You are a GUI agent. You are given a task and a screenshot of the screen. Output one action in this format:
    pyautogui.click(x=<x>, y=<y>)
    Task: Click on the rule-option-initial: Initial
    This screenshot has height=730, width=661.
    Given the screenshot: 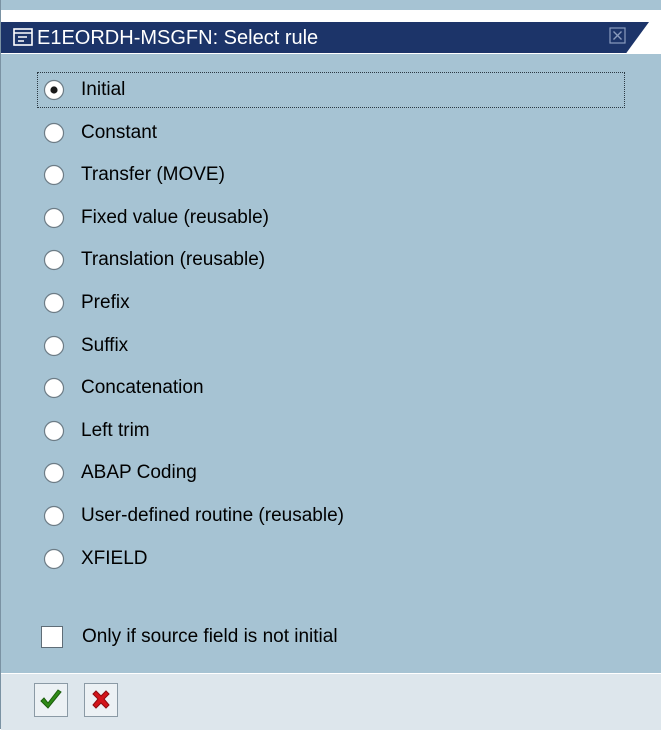 What is the action you would take?
    pyautogui.click(x=84, y=90)
    